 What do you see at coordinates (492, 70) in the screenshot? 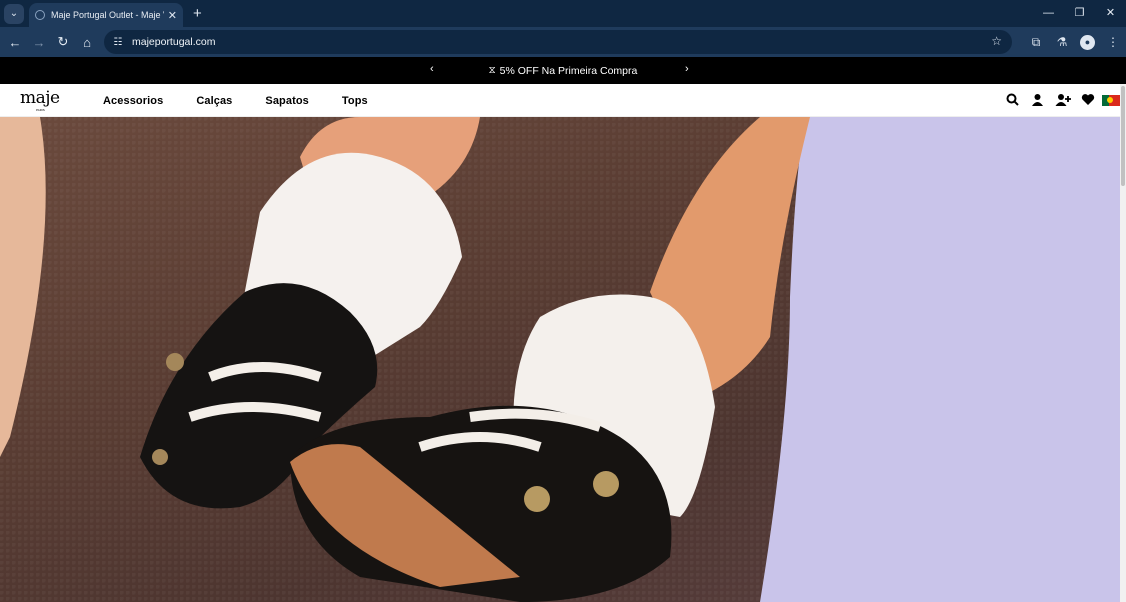
I see `promo-tag-icon: ⧖` at bounding box center [492, 70].